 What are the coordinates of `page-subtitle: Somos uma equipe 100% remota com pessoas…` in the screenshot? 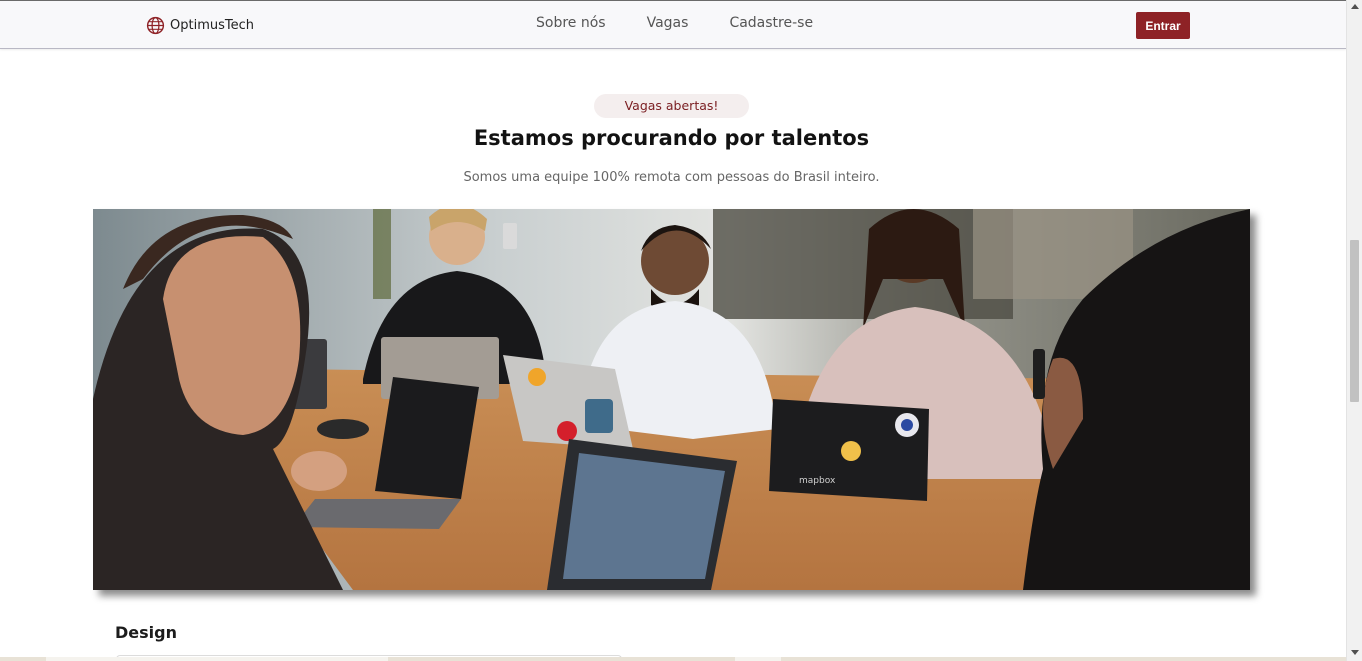 It's located at (671, 177).